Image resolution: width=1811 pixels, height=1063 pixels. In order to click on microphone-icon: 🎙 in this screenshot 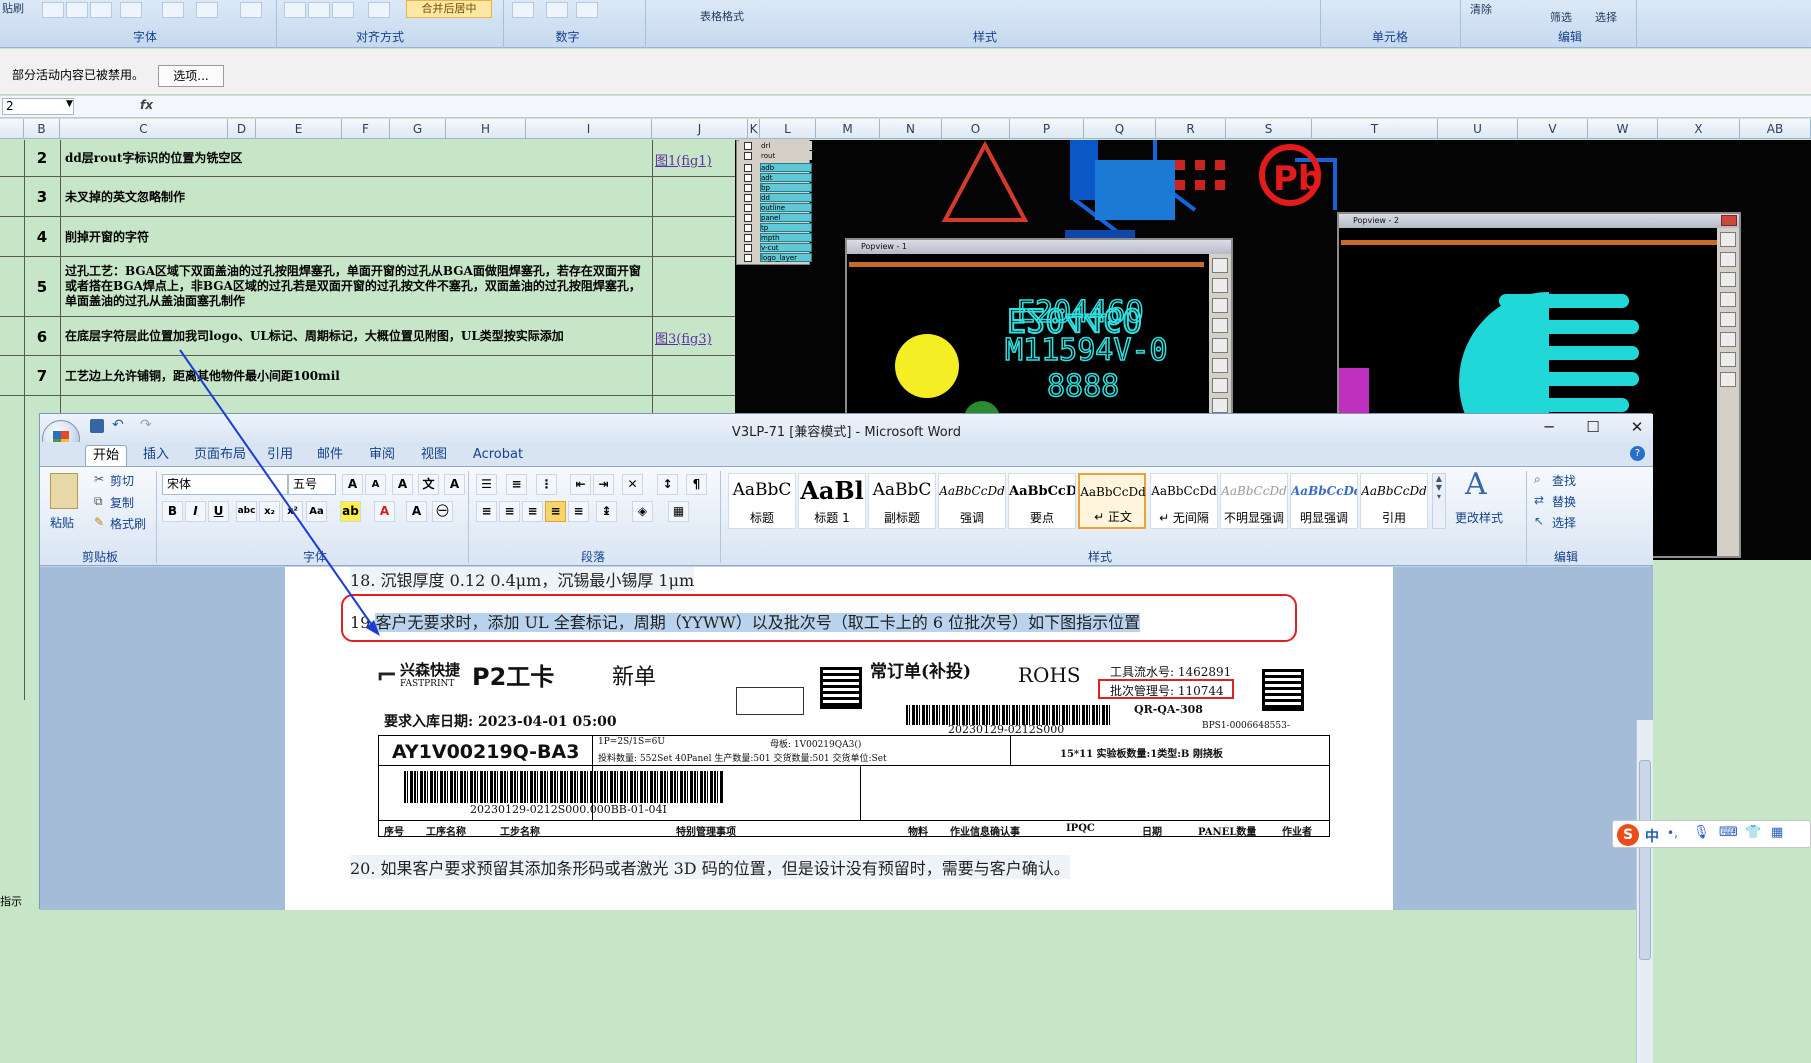, I will do `click(1701, 832)`.